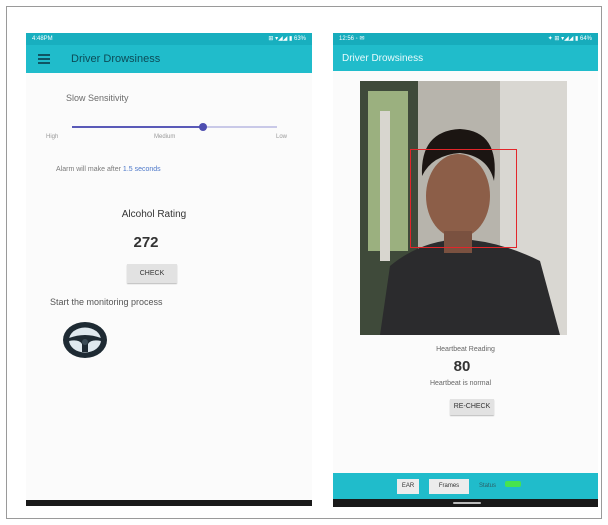 The width and height of the screenshot is (608, 525). I want to click on check-button: CHECK, so click(152, 273).